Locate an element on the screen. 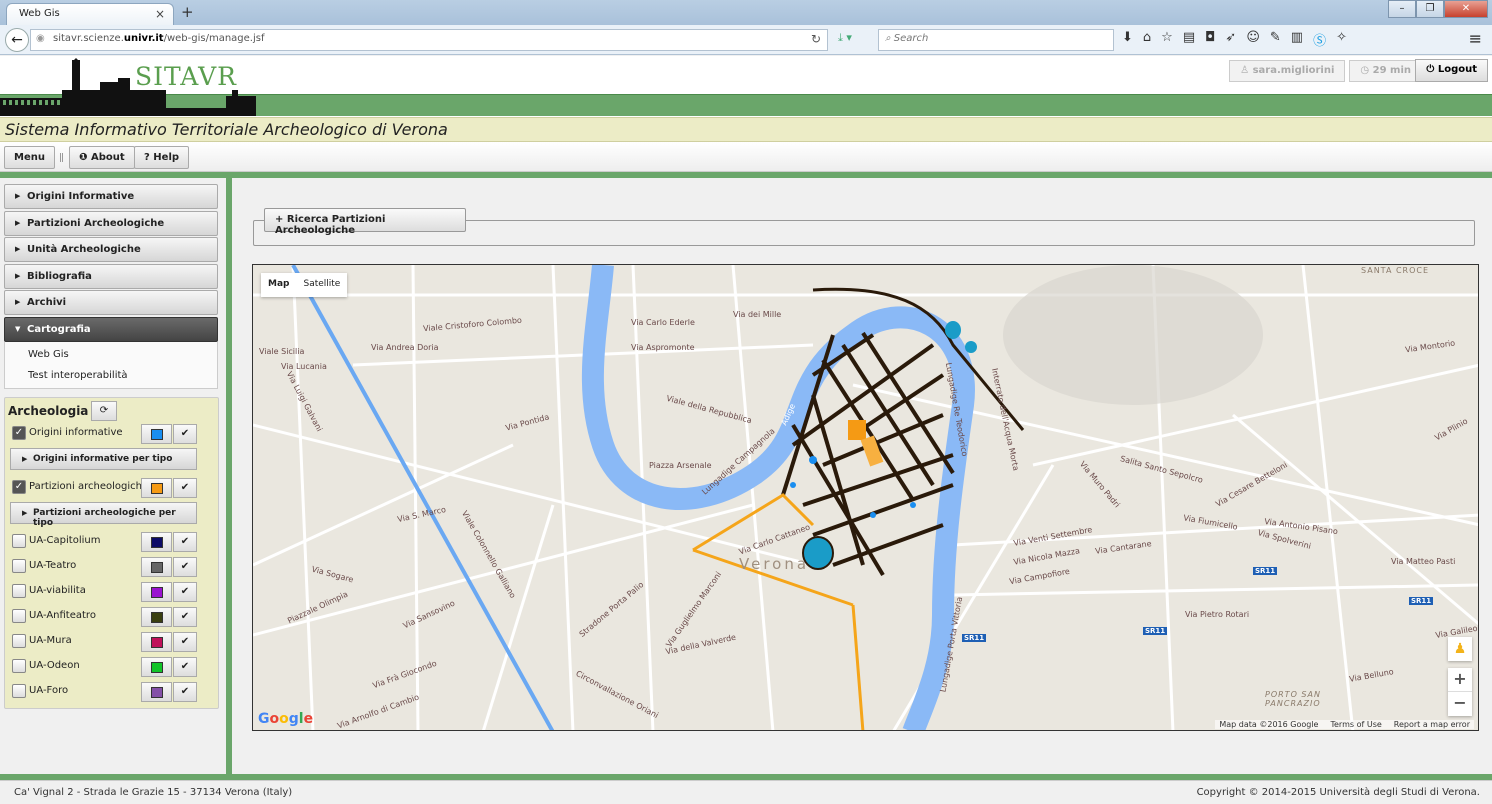 The height and width of the screenshot is (804, 1492). home-icon: ⌂ is located at coordinates (1147, 39).